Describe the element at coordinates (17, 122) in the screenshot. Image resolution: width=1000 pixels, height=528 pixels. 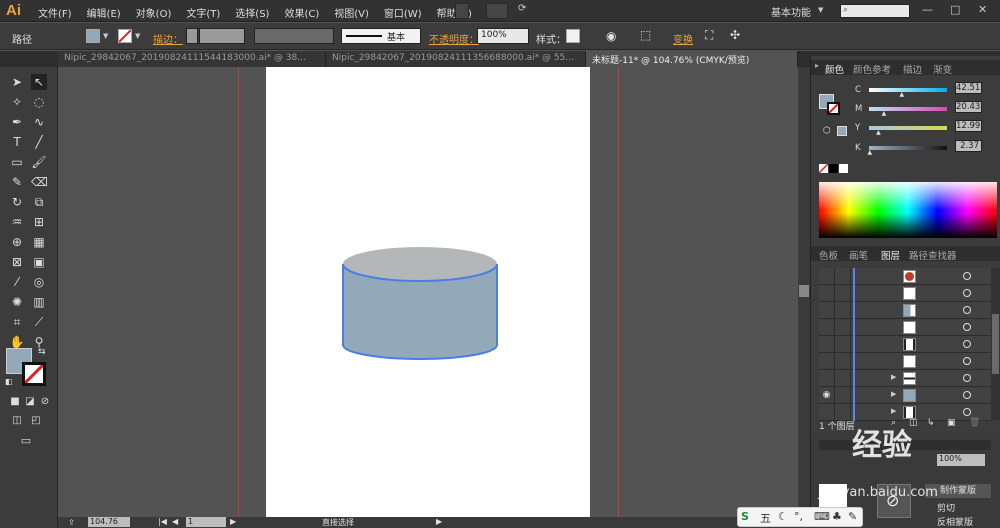
I see `pen-tool-icon: ✒` at that location.